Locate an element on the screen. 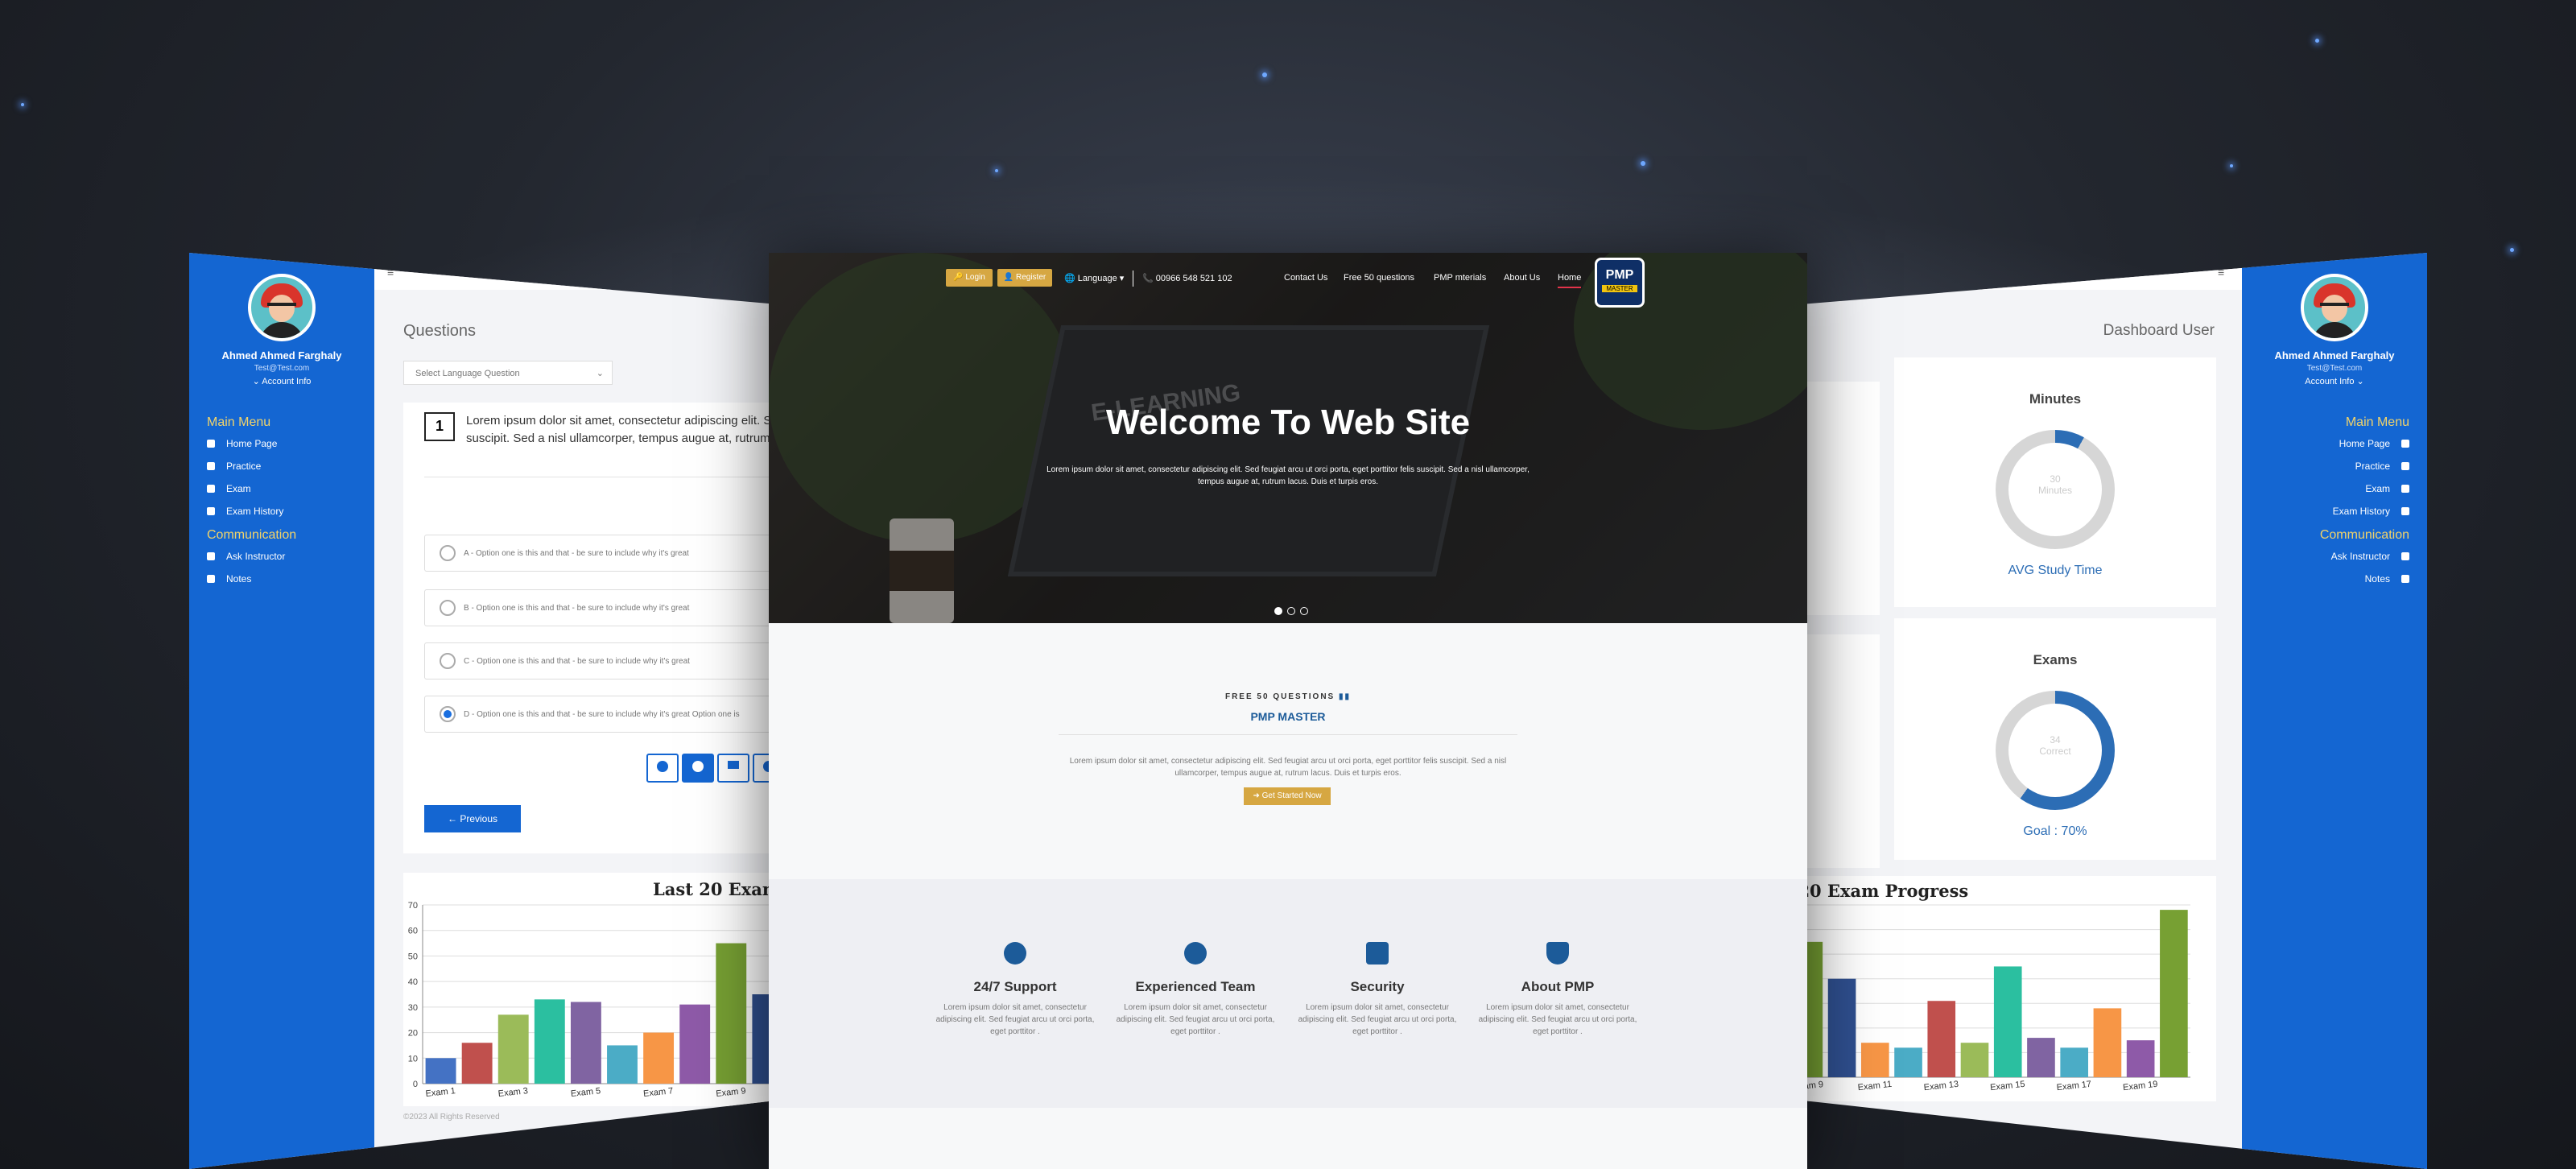 The height and width of the screenshot is (1169, 2576). nav-pmp-materials: PMP mterials is located at coordinates (1460, 278).